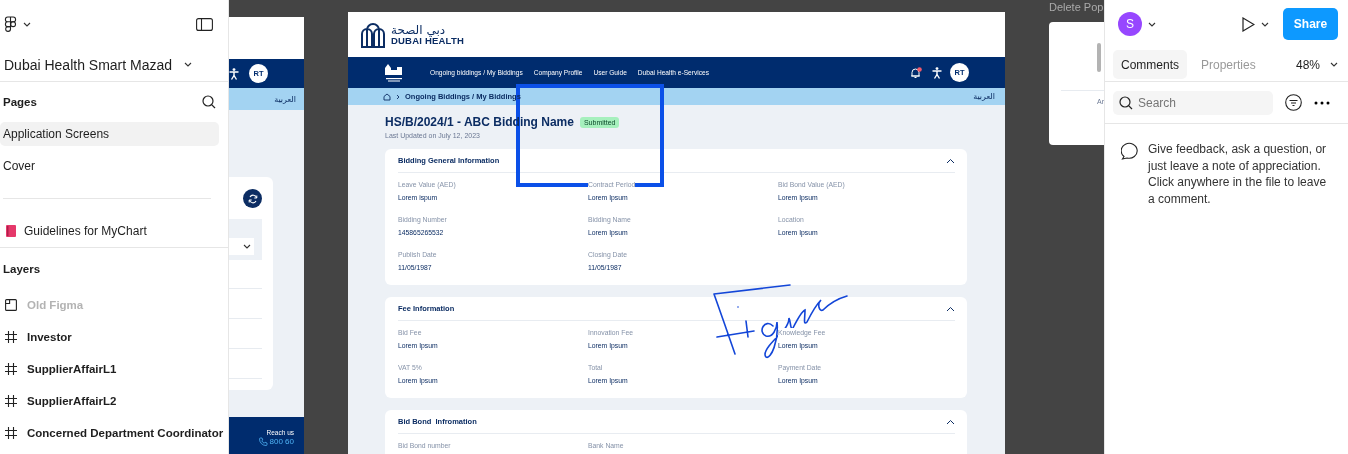 This screenshot has width=1348, height=454. I want to click on file-title: Dubai Health Smart Mazad, so click(88, 64).